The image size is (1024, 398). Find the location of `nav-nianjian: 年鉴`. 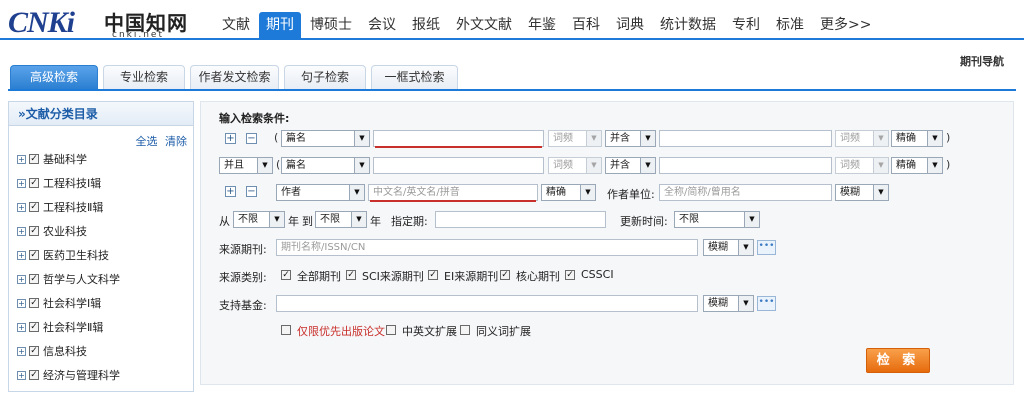

nav-nianjian: 年鉴 is located at coordinates (542, 25).